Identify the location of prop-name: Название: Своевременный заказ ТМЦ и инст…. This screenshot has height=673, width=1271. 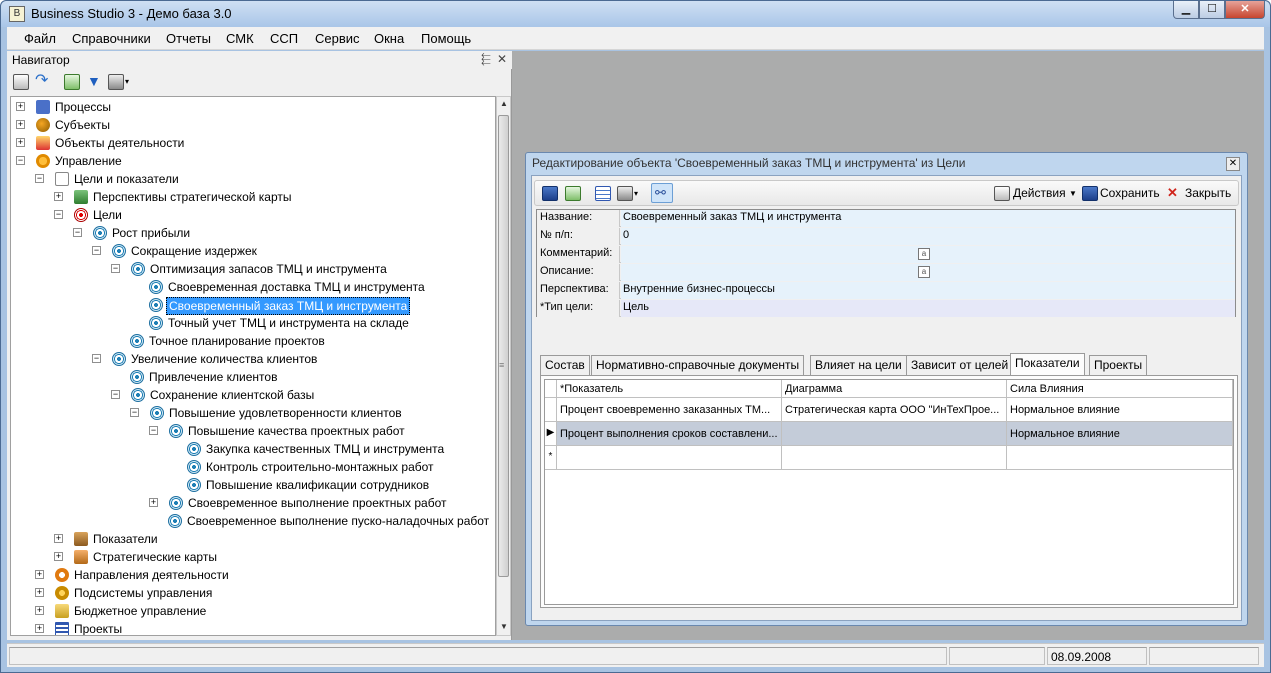
(886, 218).